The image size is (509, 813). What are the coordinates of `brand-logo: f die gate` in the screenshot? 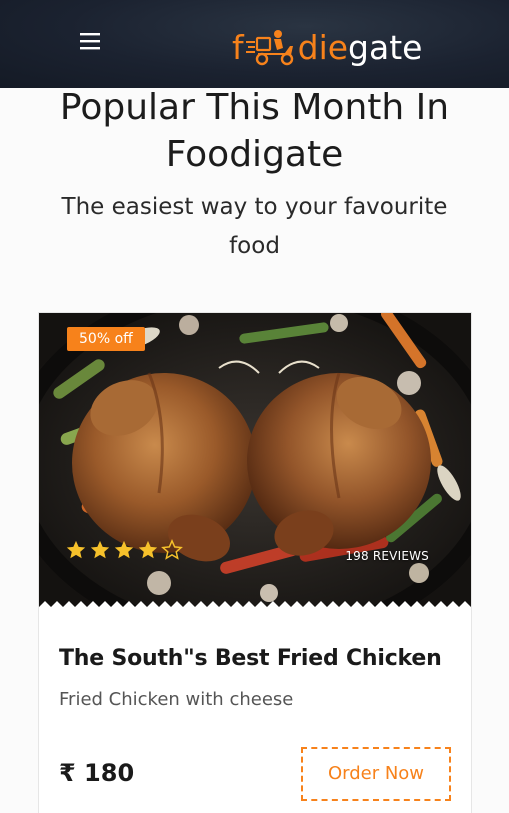 It's located at (327, 40).